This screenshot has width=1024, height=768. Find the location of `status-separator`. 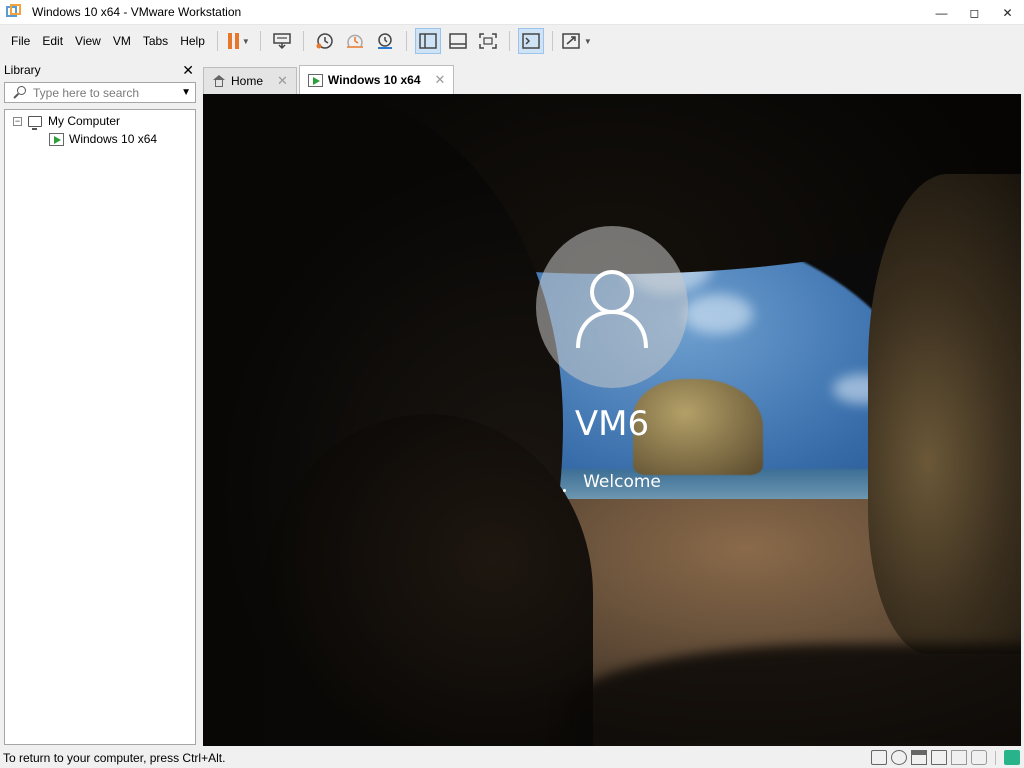

status-separator is located at coordinates (995, 757).